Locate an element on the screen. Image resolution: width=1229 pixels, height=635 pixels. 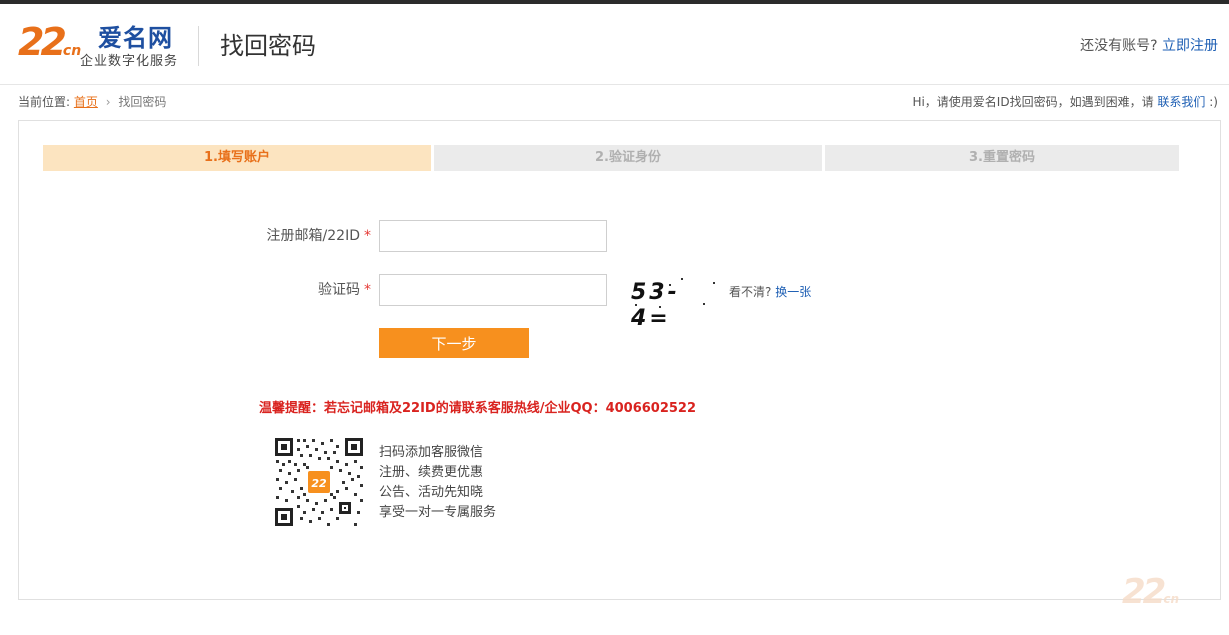
account-input is located at coordinates (493, 236).